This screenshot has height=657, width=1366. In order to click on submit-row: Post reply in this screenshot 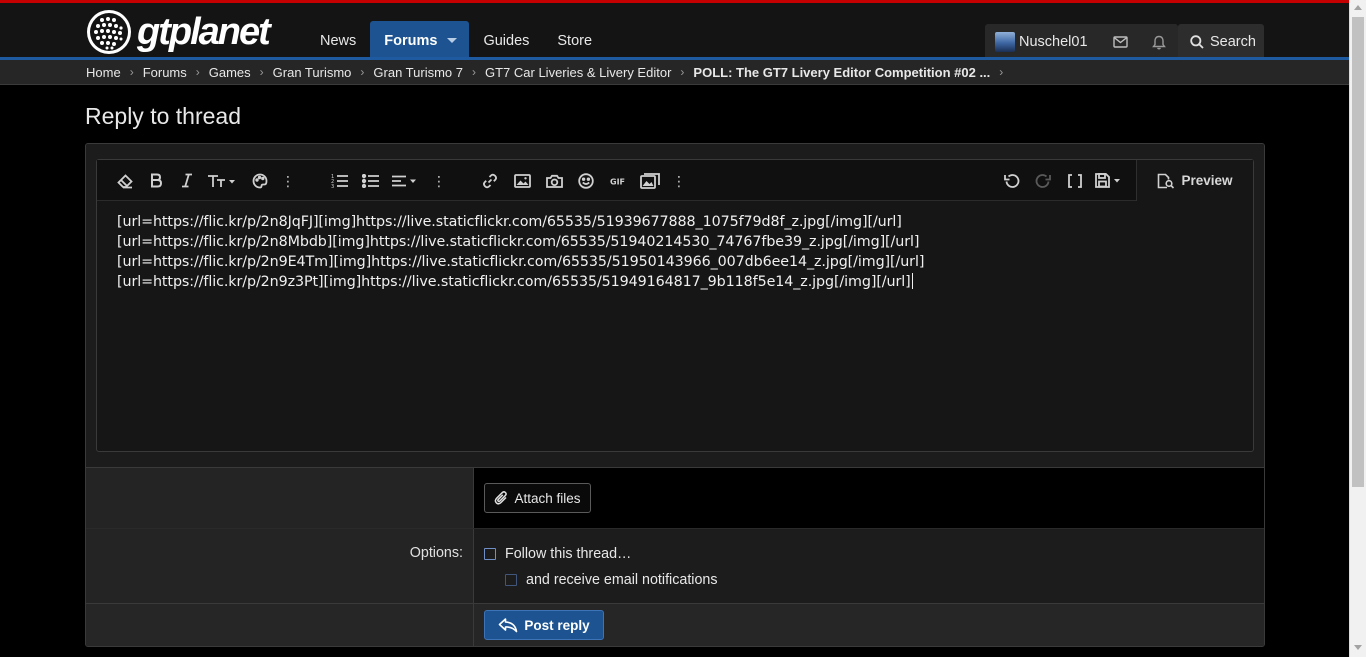, I will do `click(675, 624)`.